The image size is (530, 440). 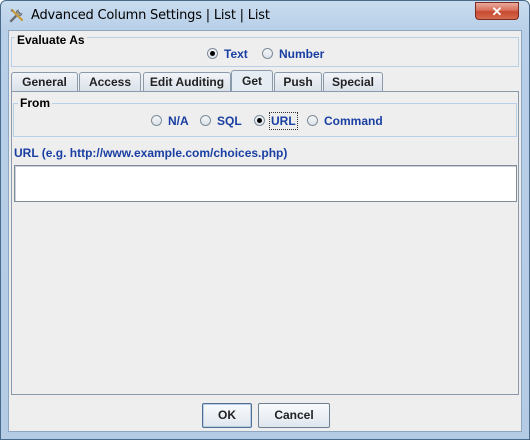 What do you see at coordinates (16, 15) in the screenshot?
I see `tools-icon` at bounding box center [16, 15].